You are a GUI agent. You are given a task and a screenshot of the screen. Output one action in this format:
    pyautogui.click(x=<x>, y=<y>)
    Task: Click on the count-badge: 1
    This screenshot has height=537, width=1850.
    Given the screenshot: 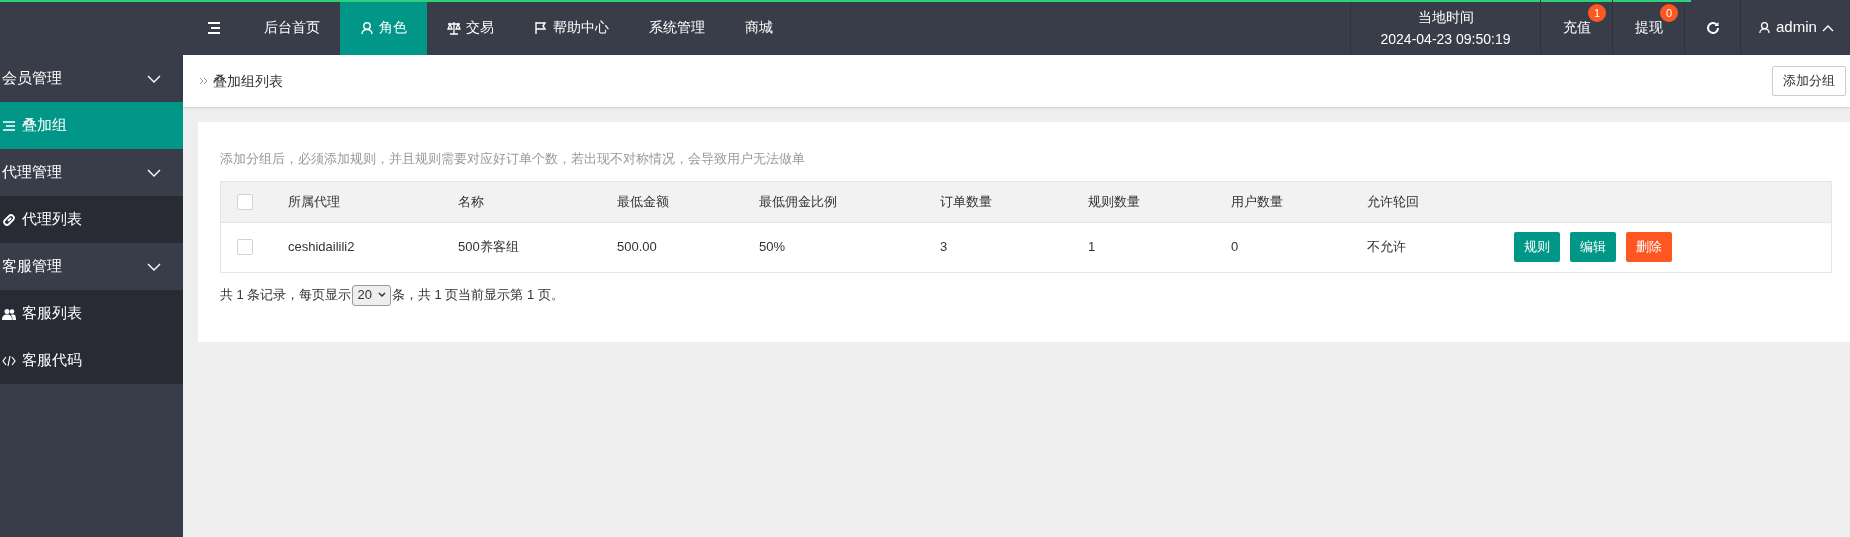 What is the action you would take?
    pyautogui.click(x=1597, y=13)
    